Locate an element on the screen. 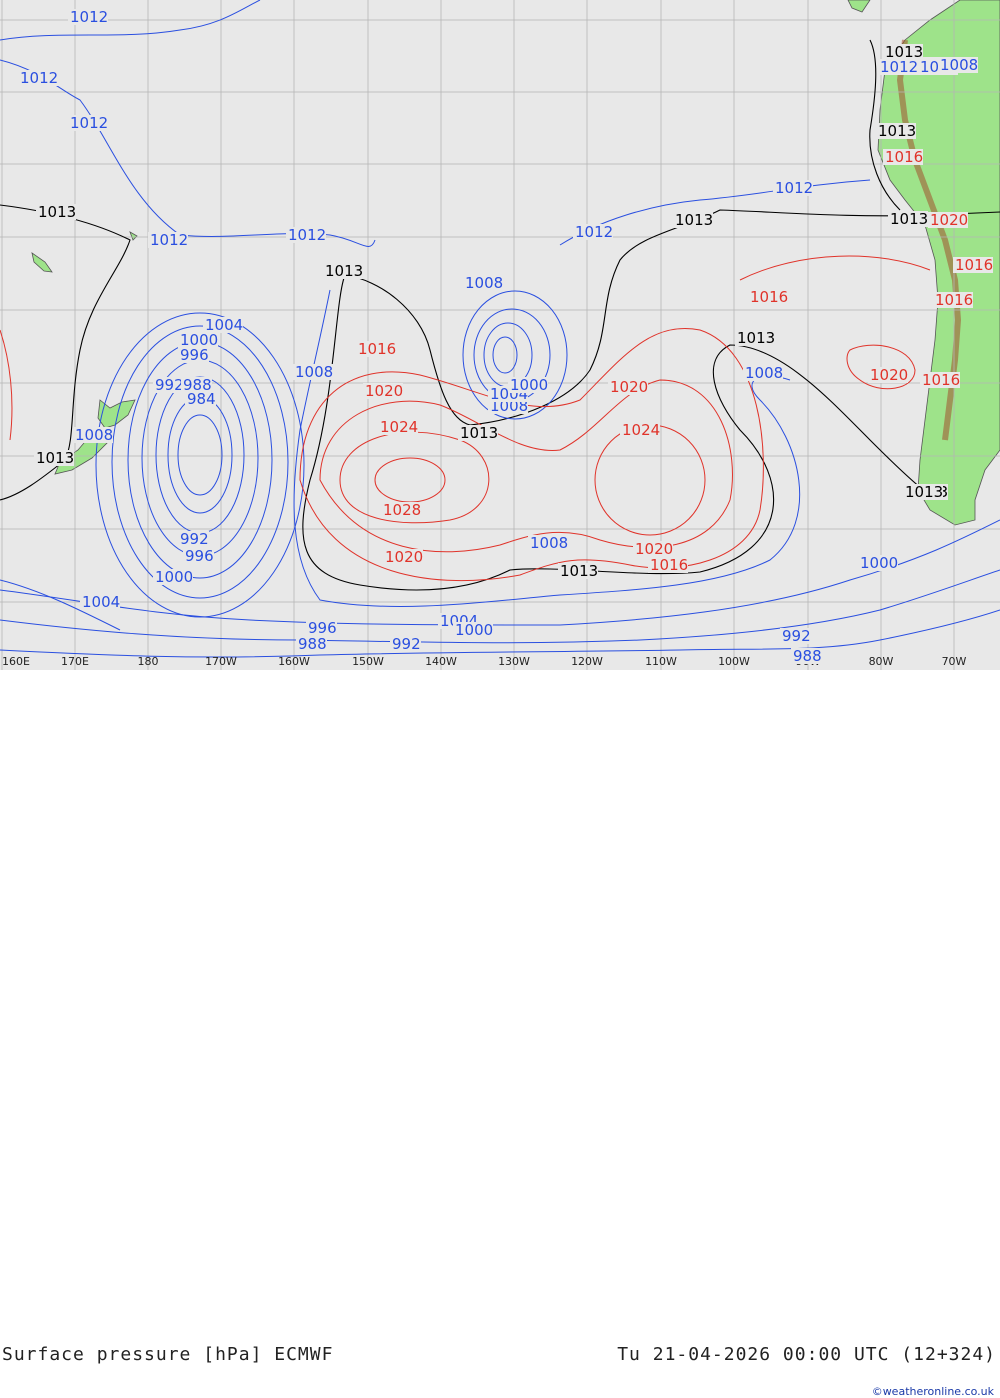  valid-time: Tu 21-04-2026 00:00 UTC (12+324) is located at coordinates (806, 1354).